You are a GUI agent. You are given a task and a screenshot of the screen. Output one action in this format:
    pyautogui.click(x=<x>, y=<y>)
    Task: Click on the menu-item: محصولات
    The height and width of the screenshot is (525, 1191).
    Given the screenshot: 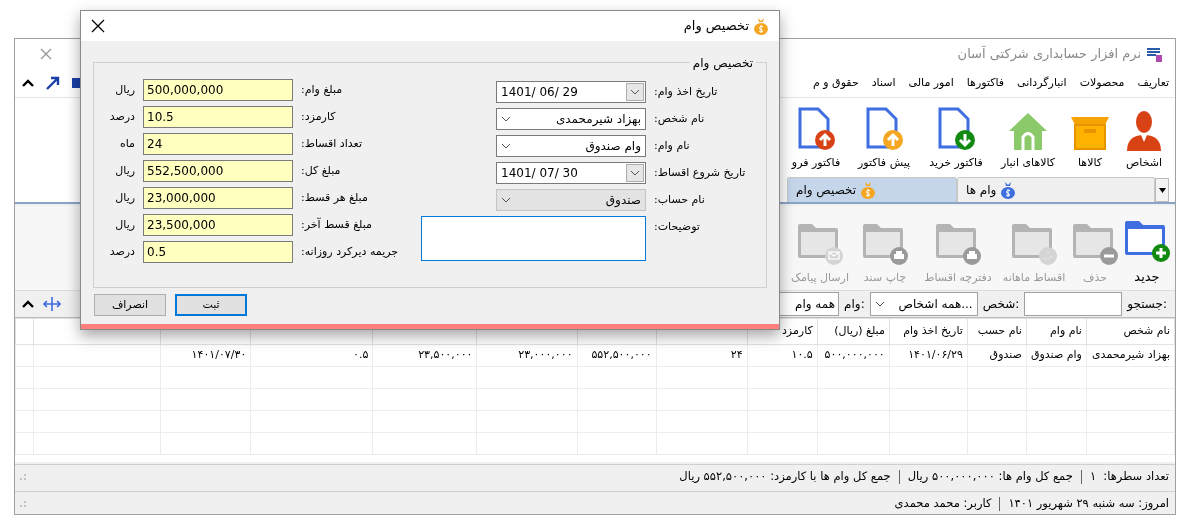 What is the action you would take?
    pyautogui.click(x=1102, y=83)
    